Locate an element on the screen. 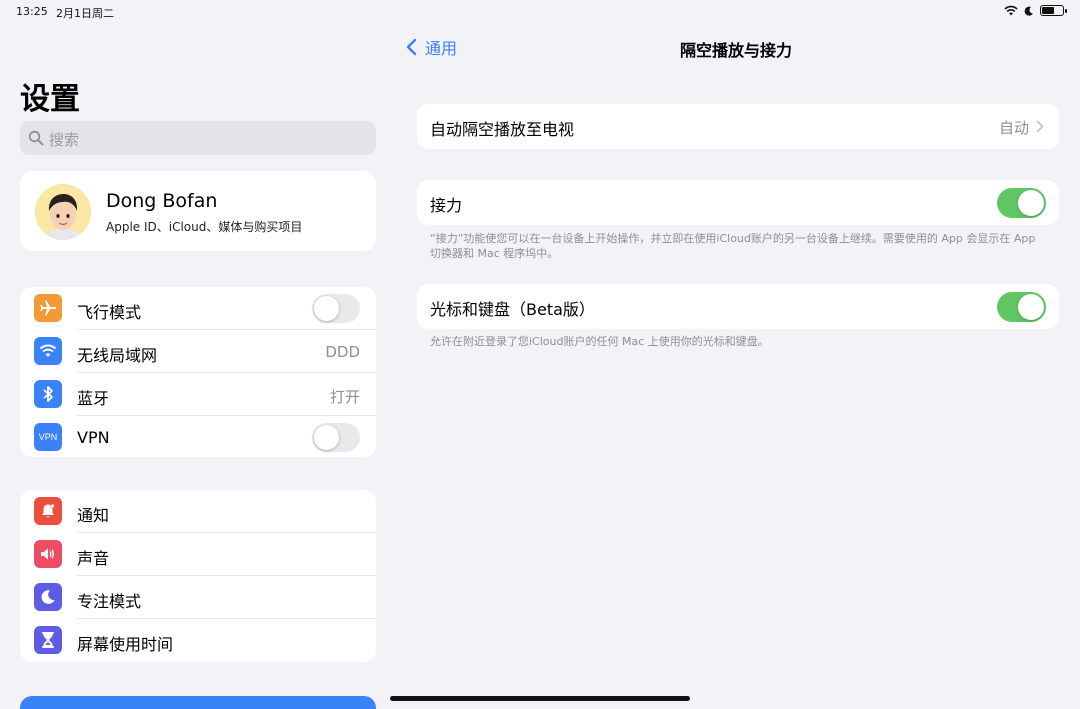 This screenshot has width=1080, height=709. sidebar-item-focus: 专注模式 is located at coordinates (198, 597).